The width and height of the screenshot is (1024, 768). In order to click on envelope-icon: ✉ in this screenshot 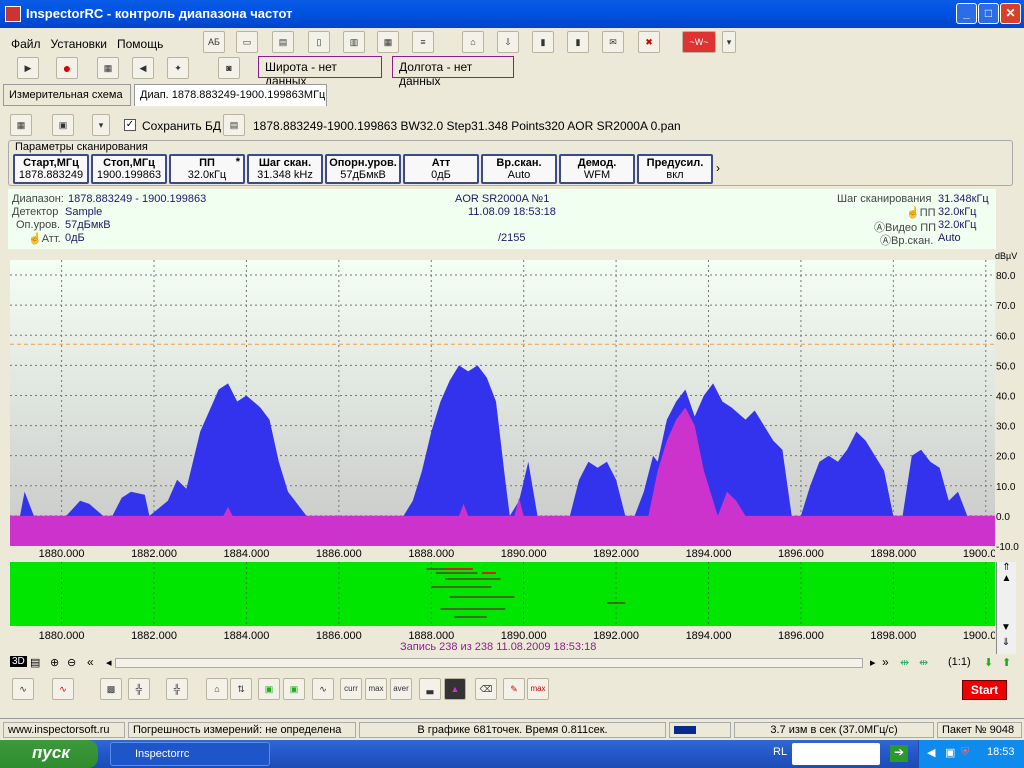, I will do `click(613, 42)`.